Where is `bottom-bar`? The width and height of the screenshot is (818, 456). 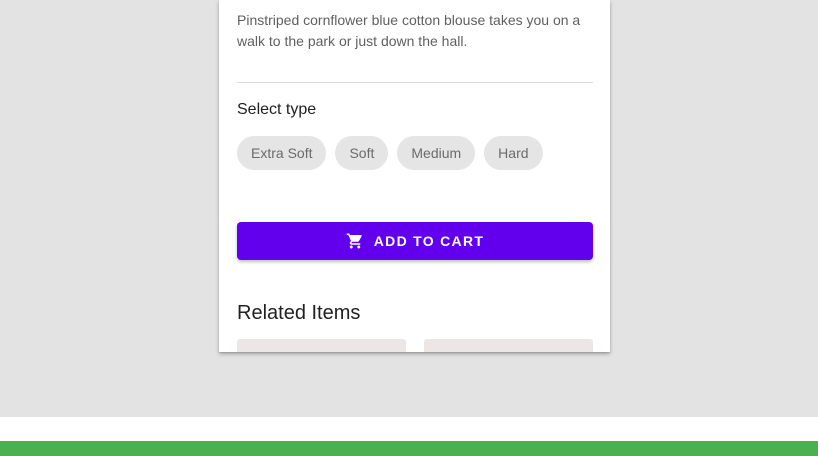 bottom-bar is located at coordinates (409, 448).